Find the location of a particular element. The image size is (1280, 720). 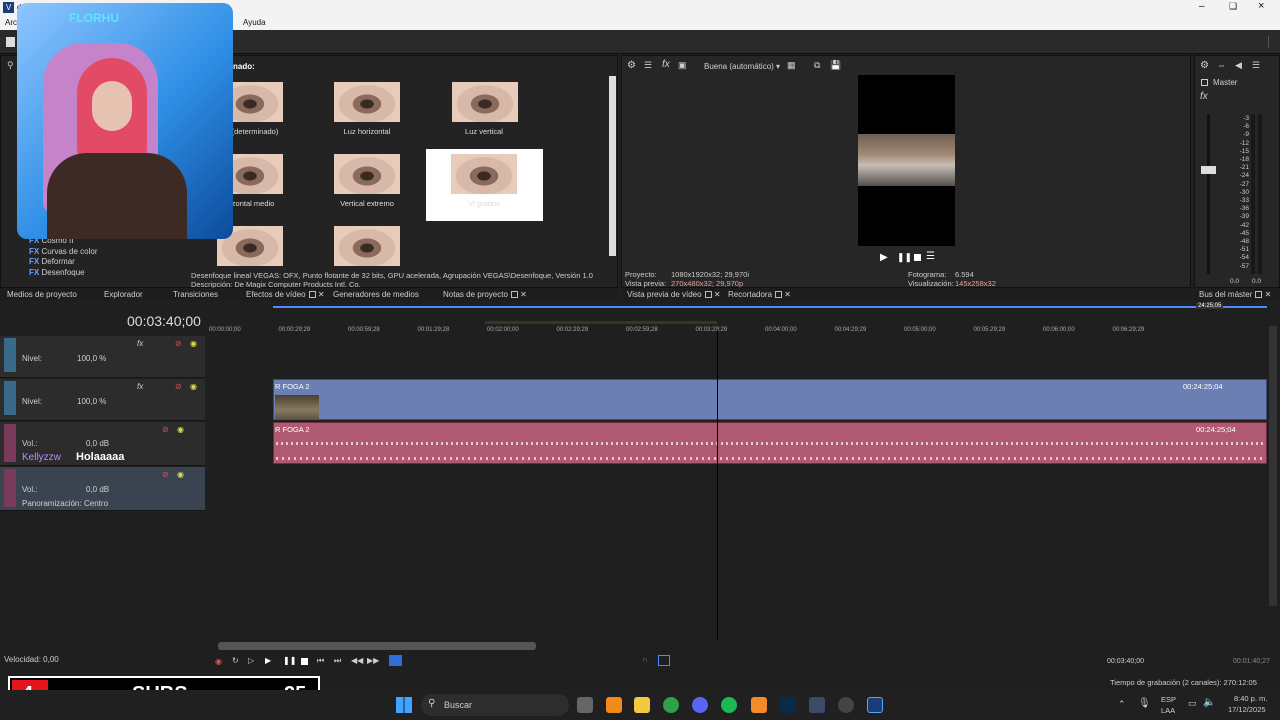

prev-frame-icon: ◀◀ is located at coordinates (357, 660).